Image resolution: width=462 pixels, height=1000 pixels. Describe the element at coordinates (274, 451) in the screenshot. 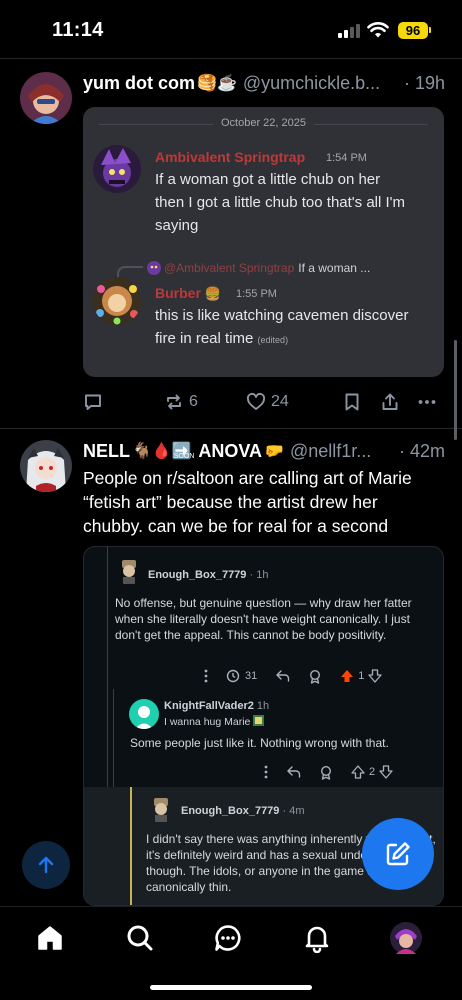

I see `post-2-name-emoji-2: 🤛` at that location.